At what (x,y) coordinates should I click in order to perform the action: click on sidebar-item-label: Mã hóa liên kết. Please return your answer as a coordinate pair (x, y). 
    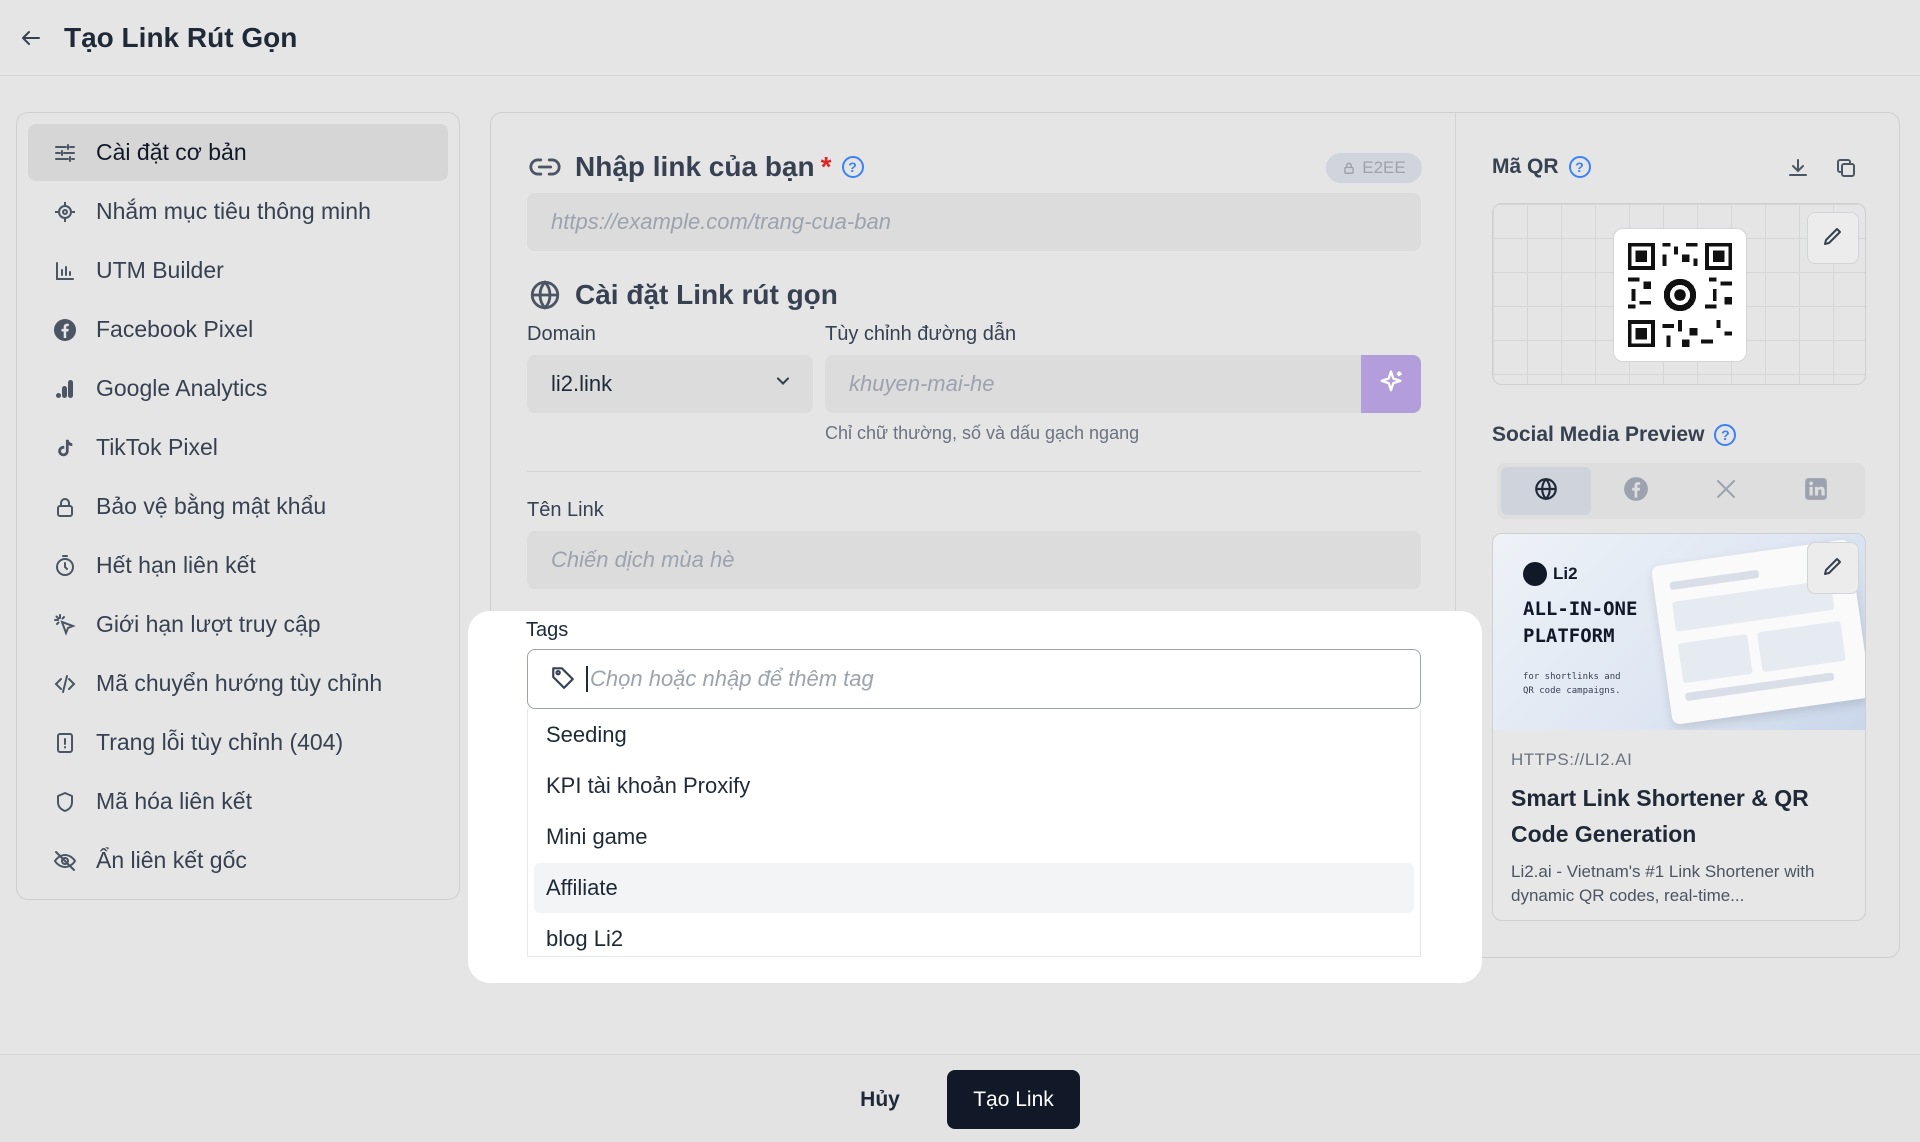
    Looking at the image, I should click on (174, 801).